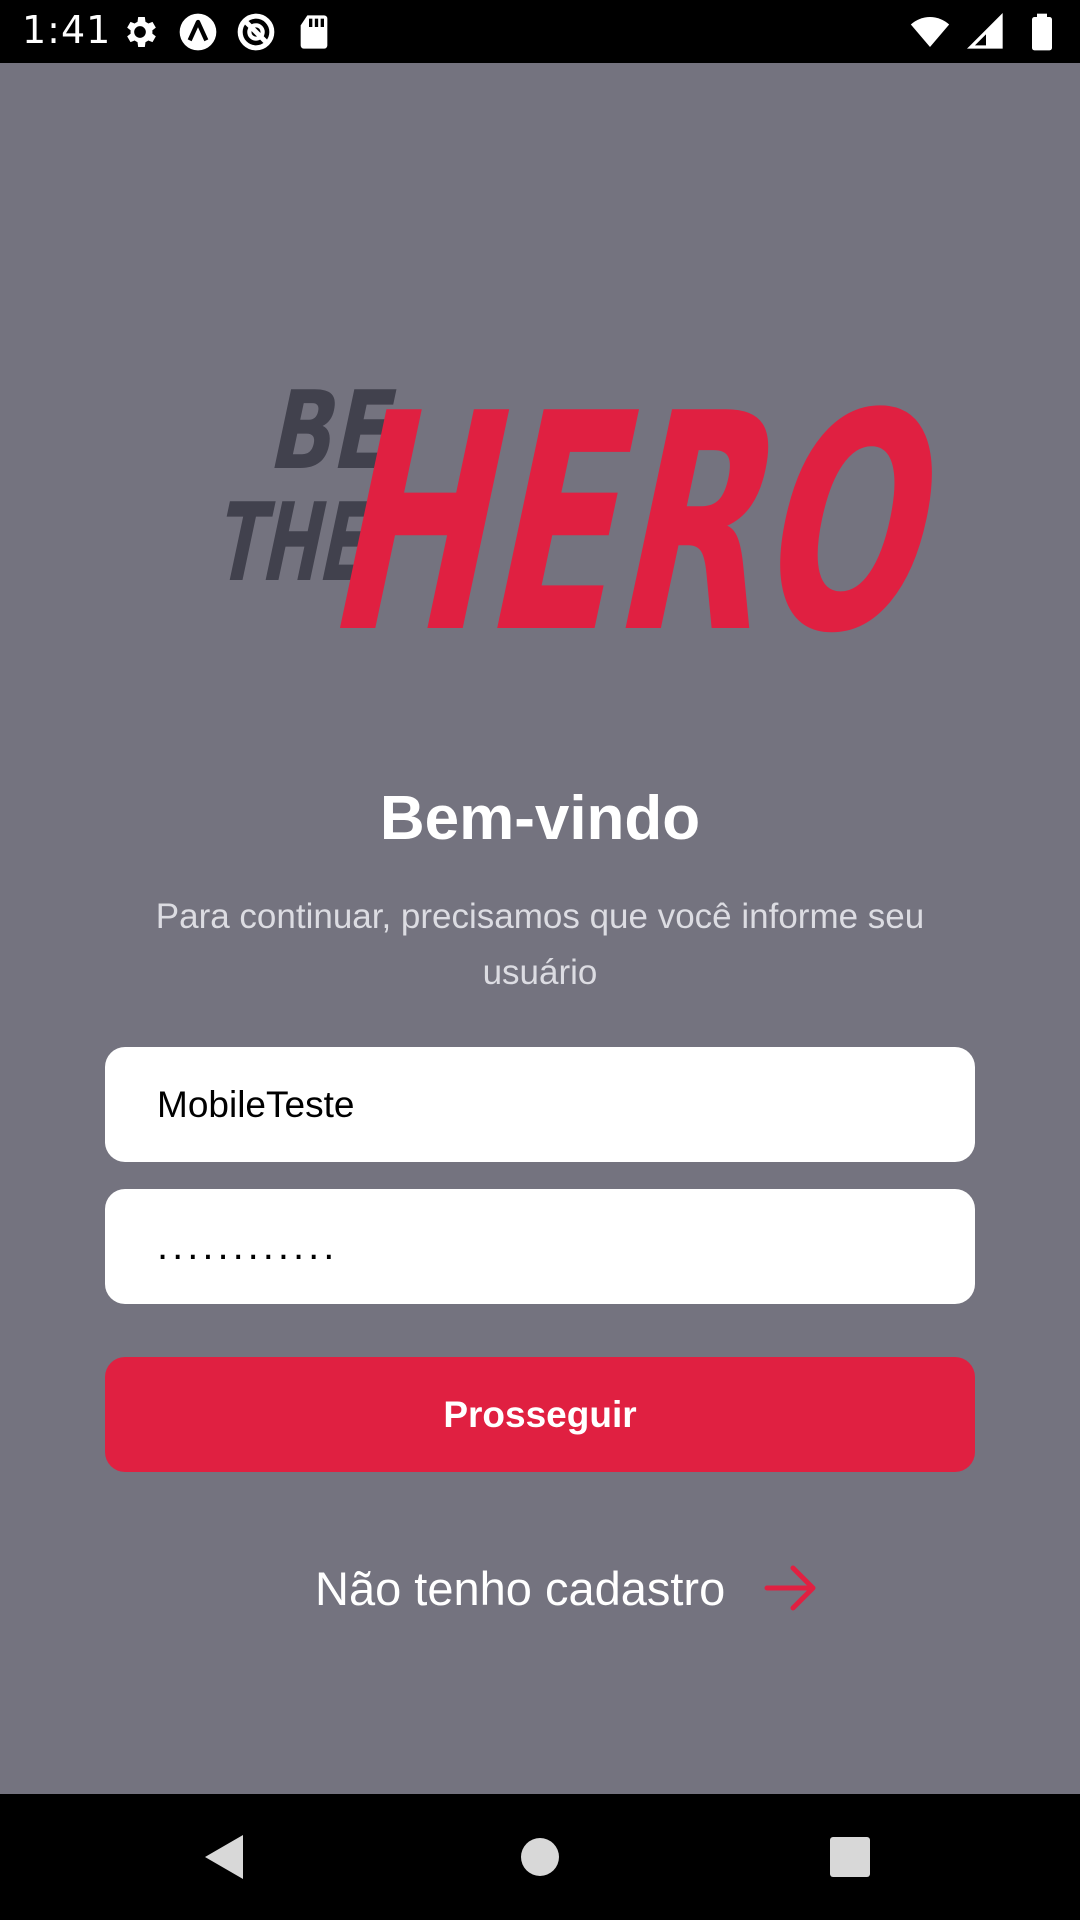 Image resolution: width=1080 pixels, height=1920 pixels. Describe the element at coordinates (227, 32) in the screenshot. I see `status-icons-left` at that location.